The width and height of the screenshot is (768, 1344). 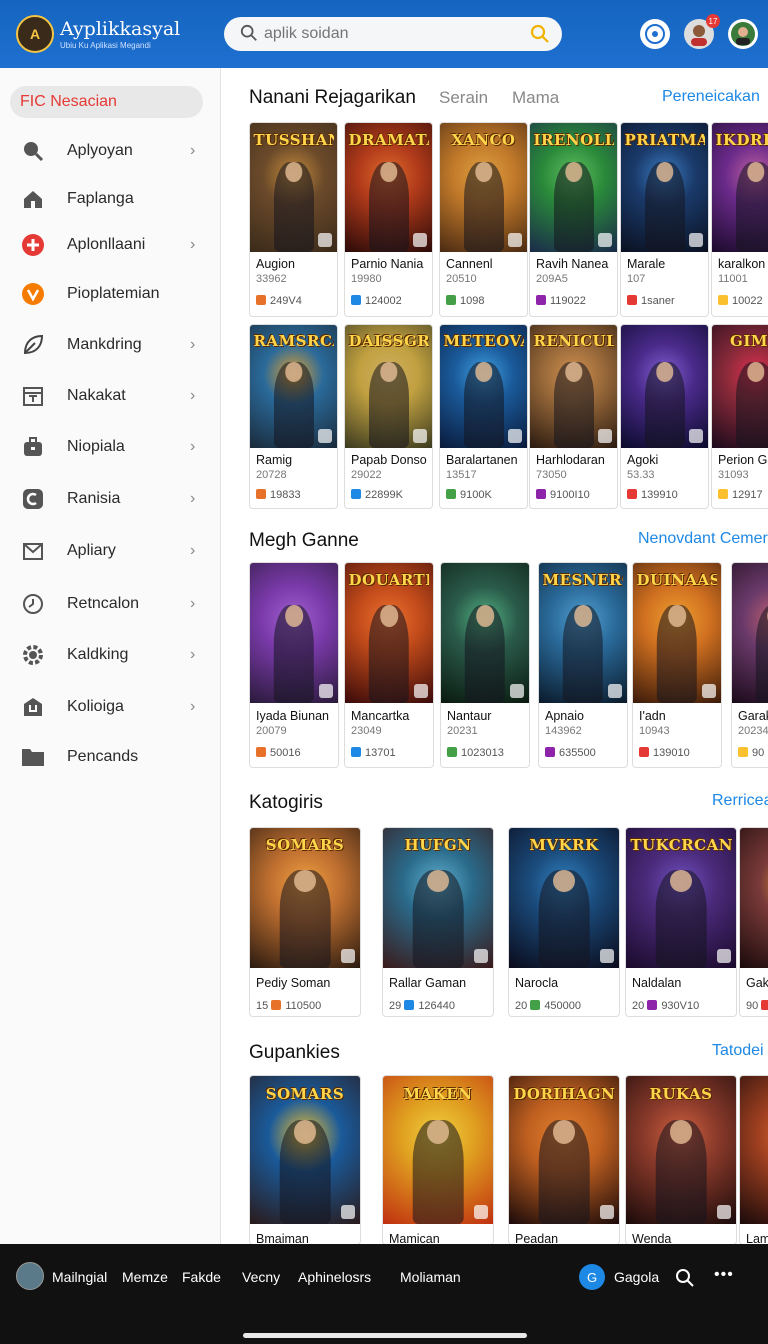 I want to click on game-stats: 1saner, so click(x=651, y=301).